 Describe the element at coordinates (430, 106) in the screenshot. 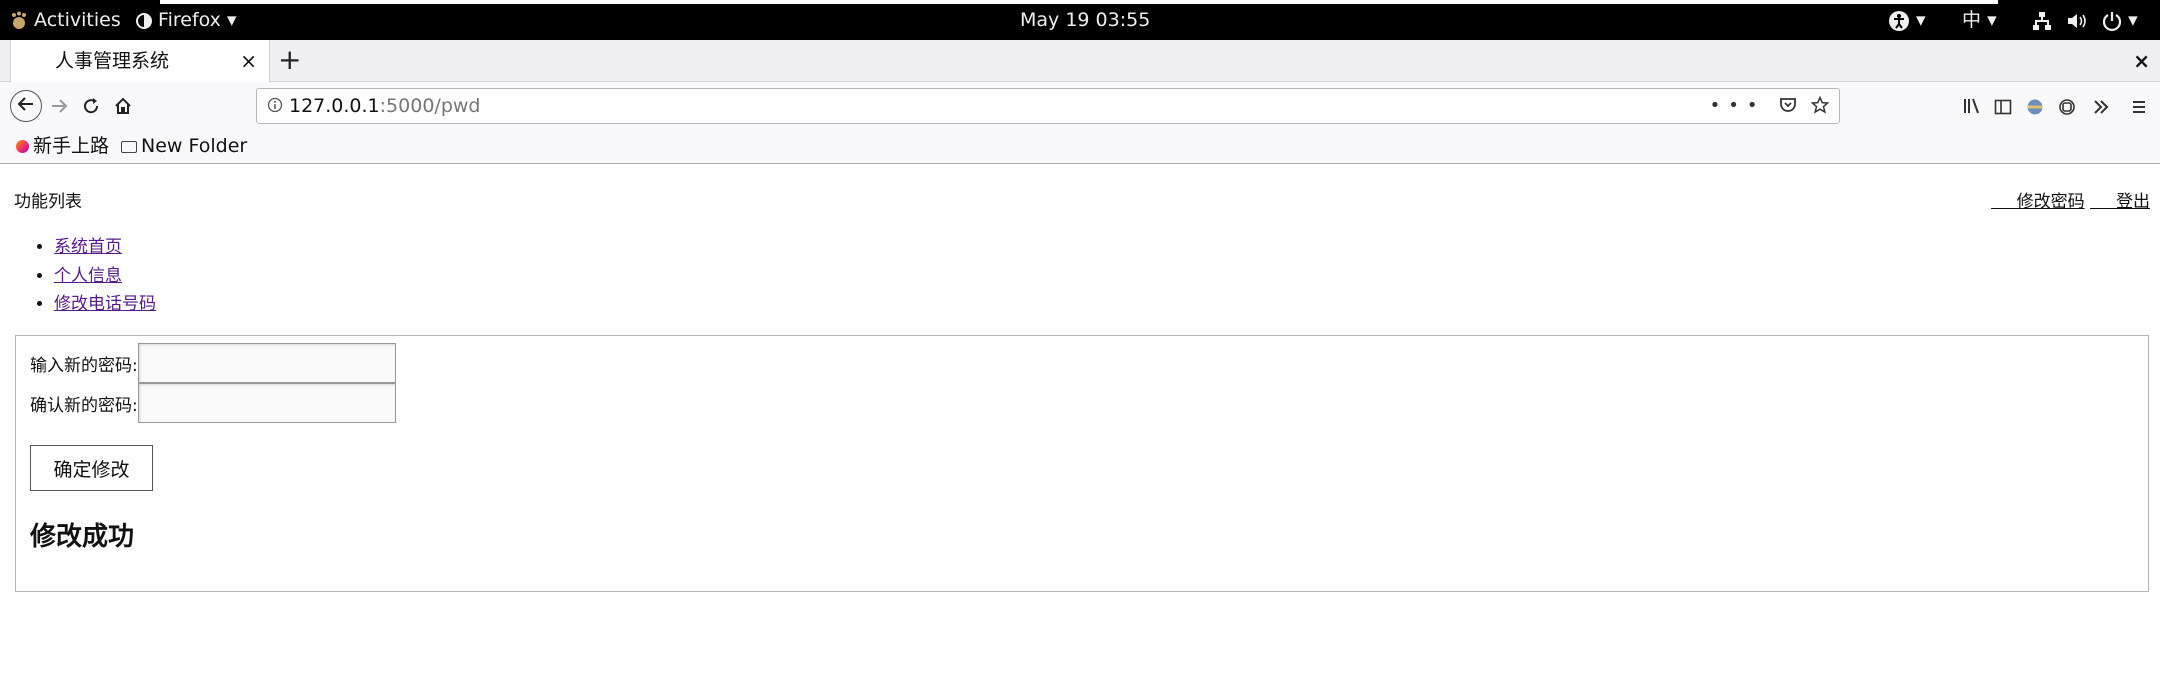

I see `url-path: :5000/pwd` at that location.